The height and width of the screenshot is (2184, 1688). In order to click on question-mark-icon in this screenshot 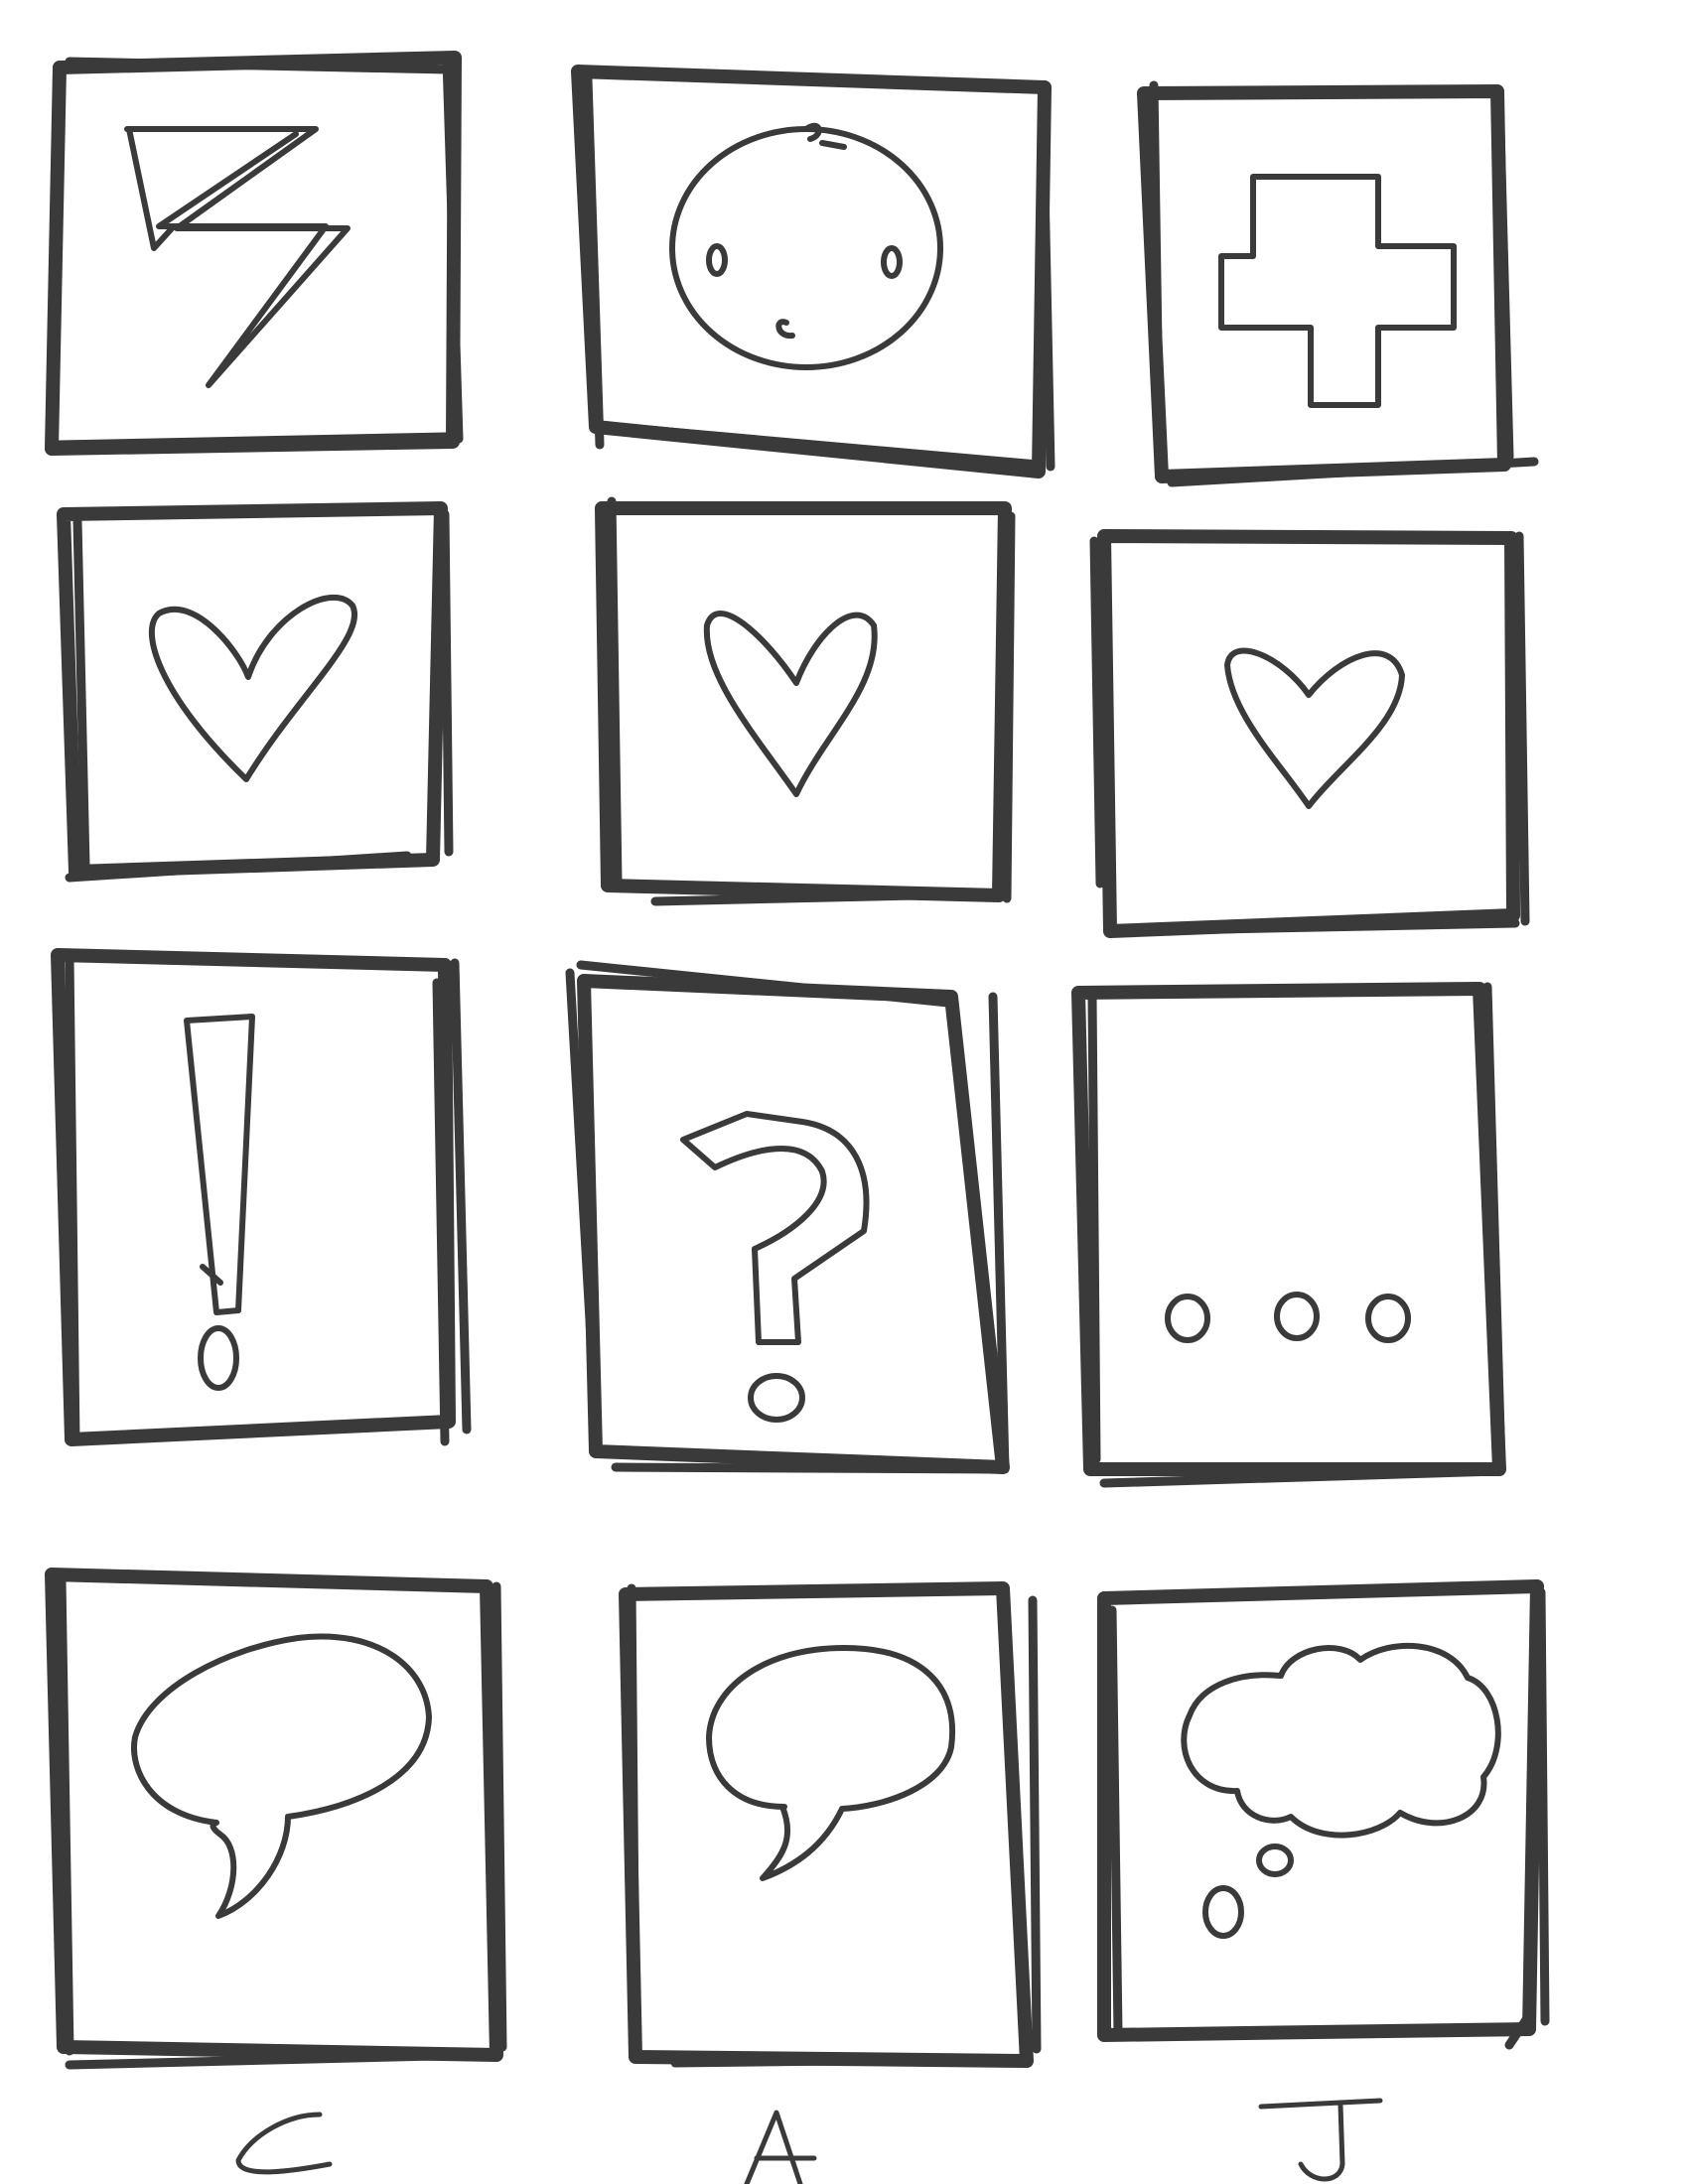, I will do `click(775, 1267)`.